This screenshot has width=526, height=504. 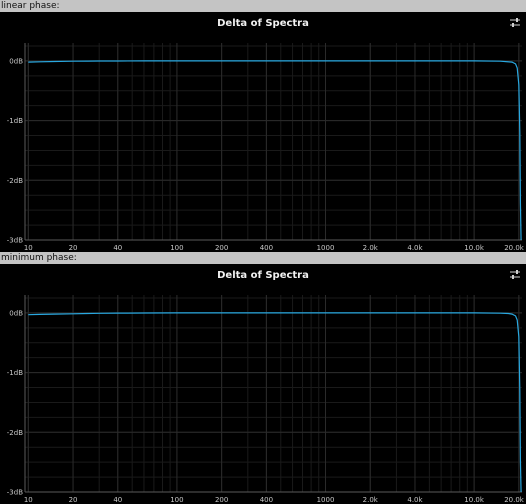 I want to click on section-label-minimum-phase: minimum phase:, so click(x=39, y=258).